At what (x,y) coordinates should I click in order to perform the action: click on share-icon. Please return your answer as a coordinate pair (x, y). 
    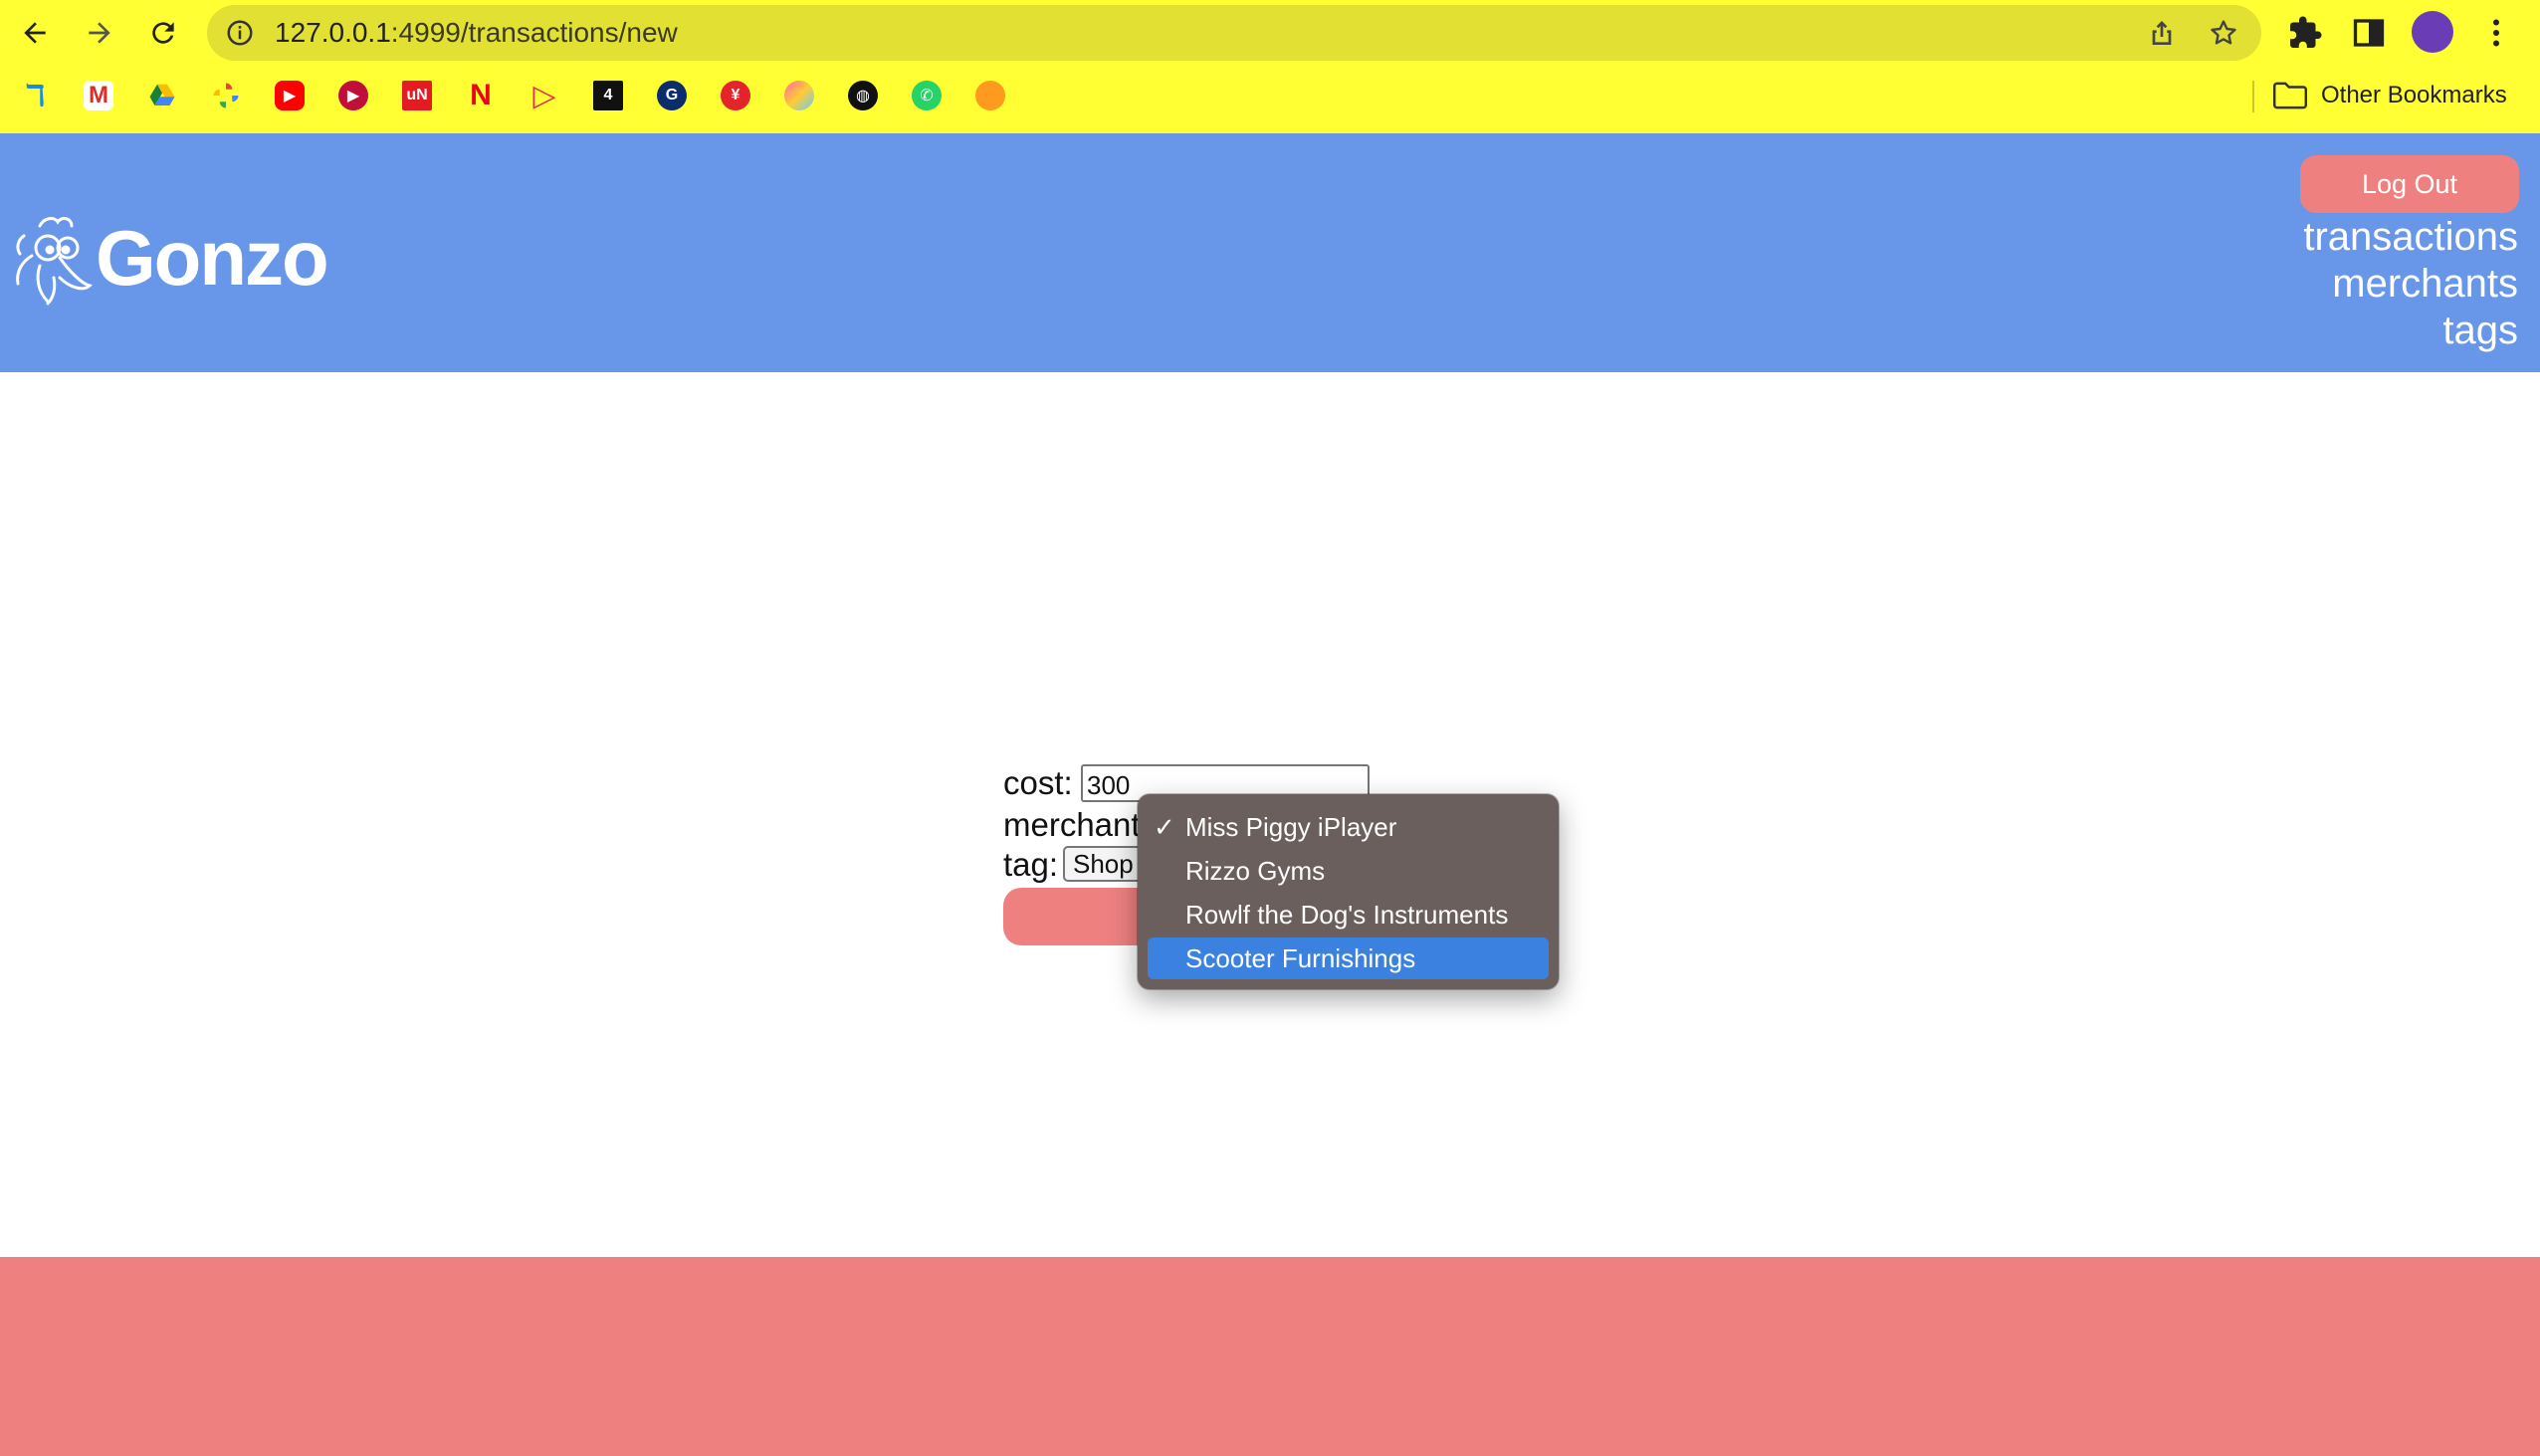
    Looking at the image, I should click on (2162, 33).